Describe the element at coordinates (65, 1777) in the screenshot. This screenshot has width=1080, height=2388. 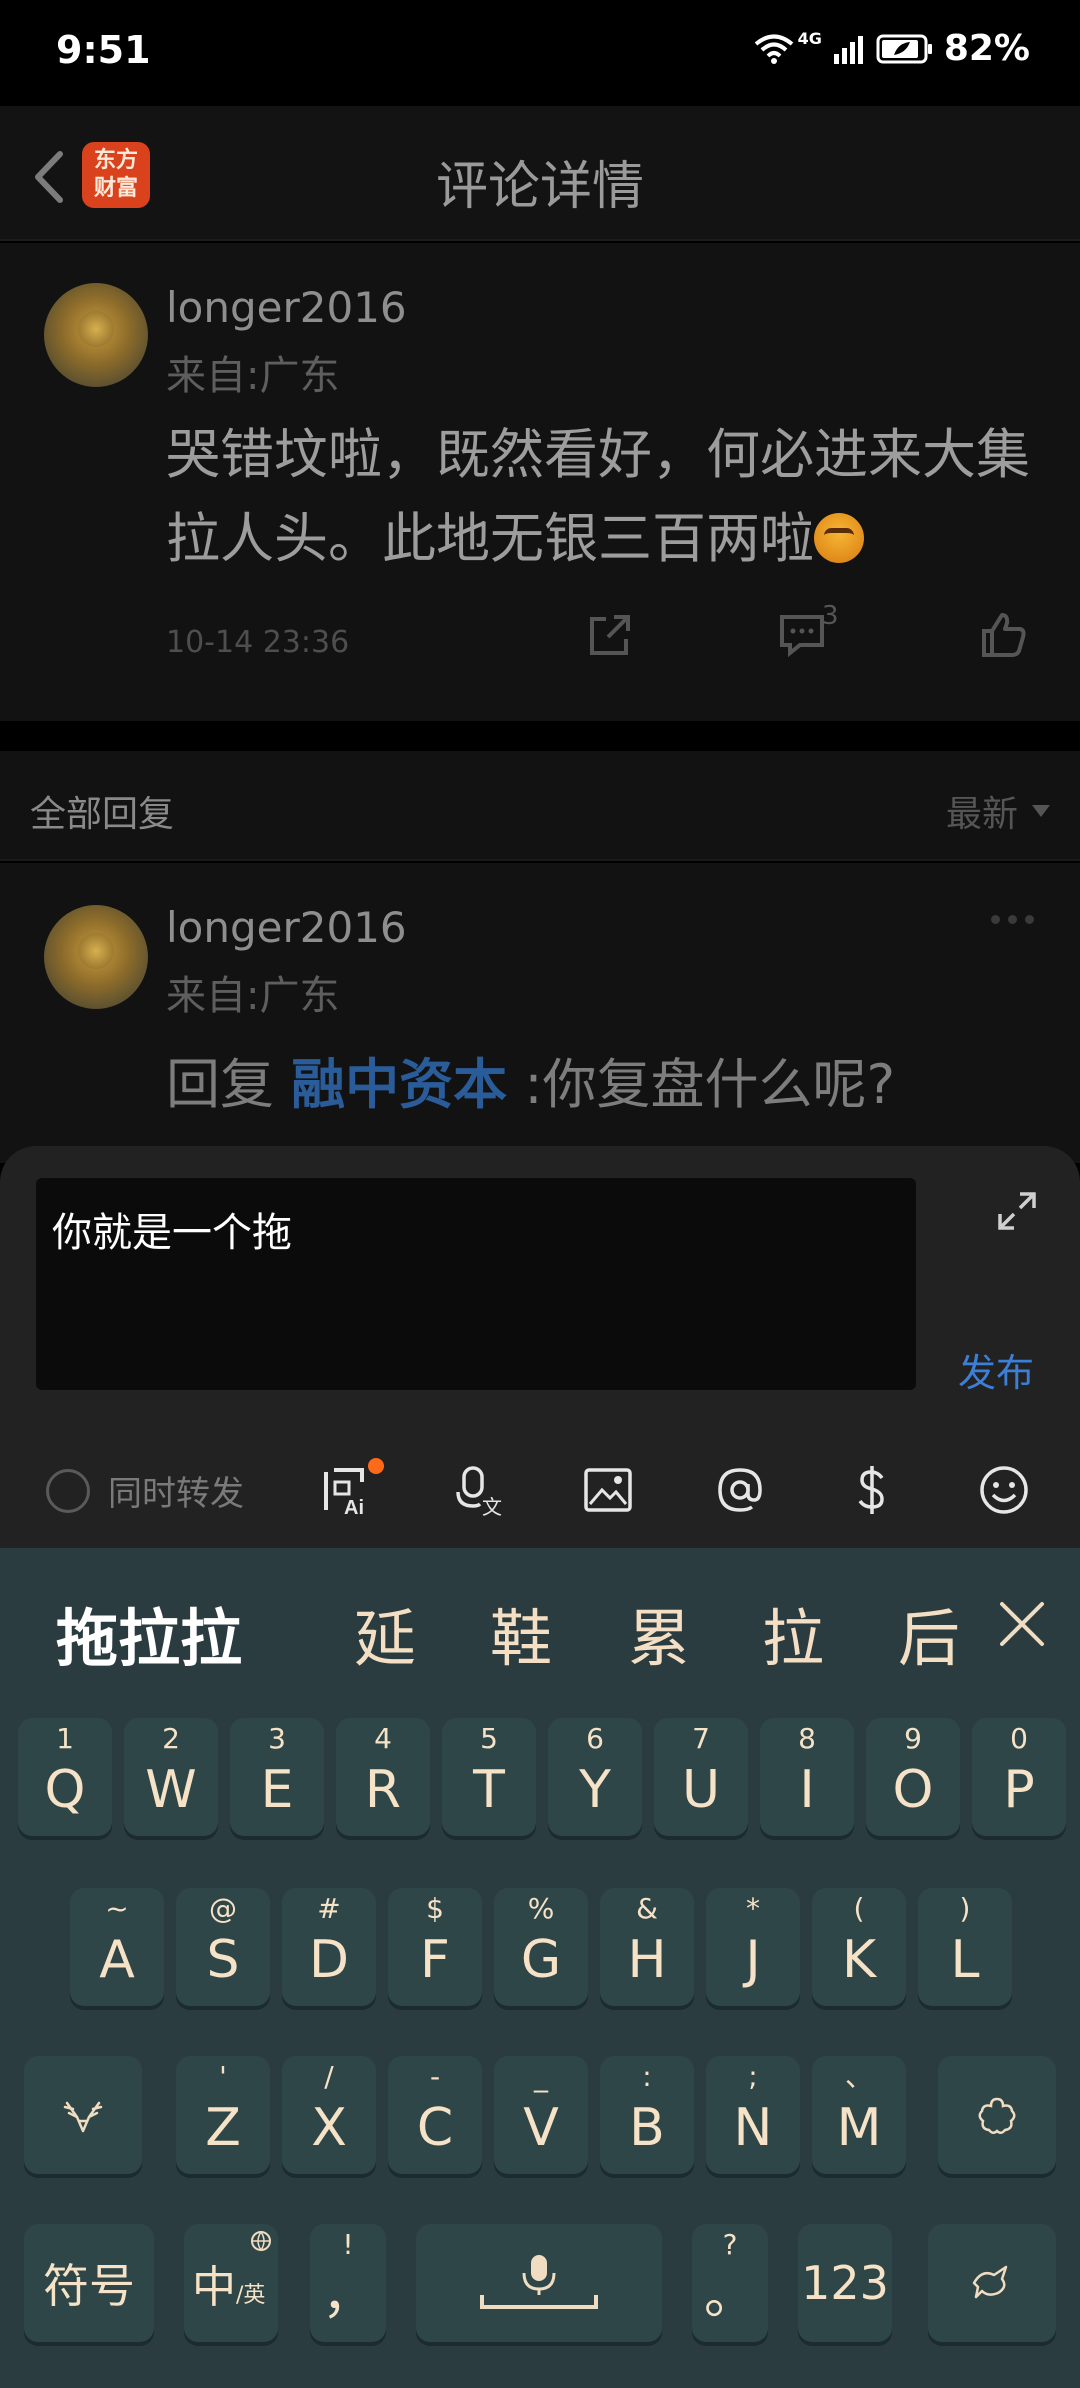
I see `key-q: 1Q` at that location.